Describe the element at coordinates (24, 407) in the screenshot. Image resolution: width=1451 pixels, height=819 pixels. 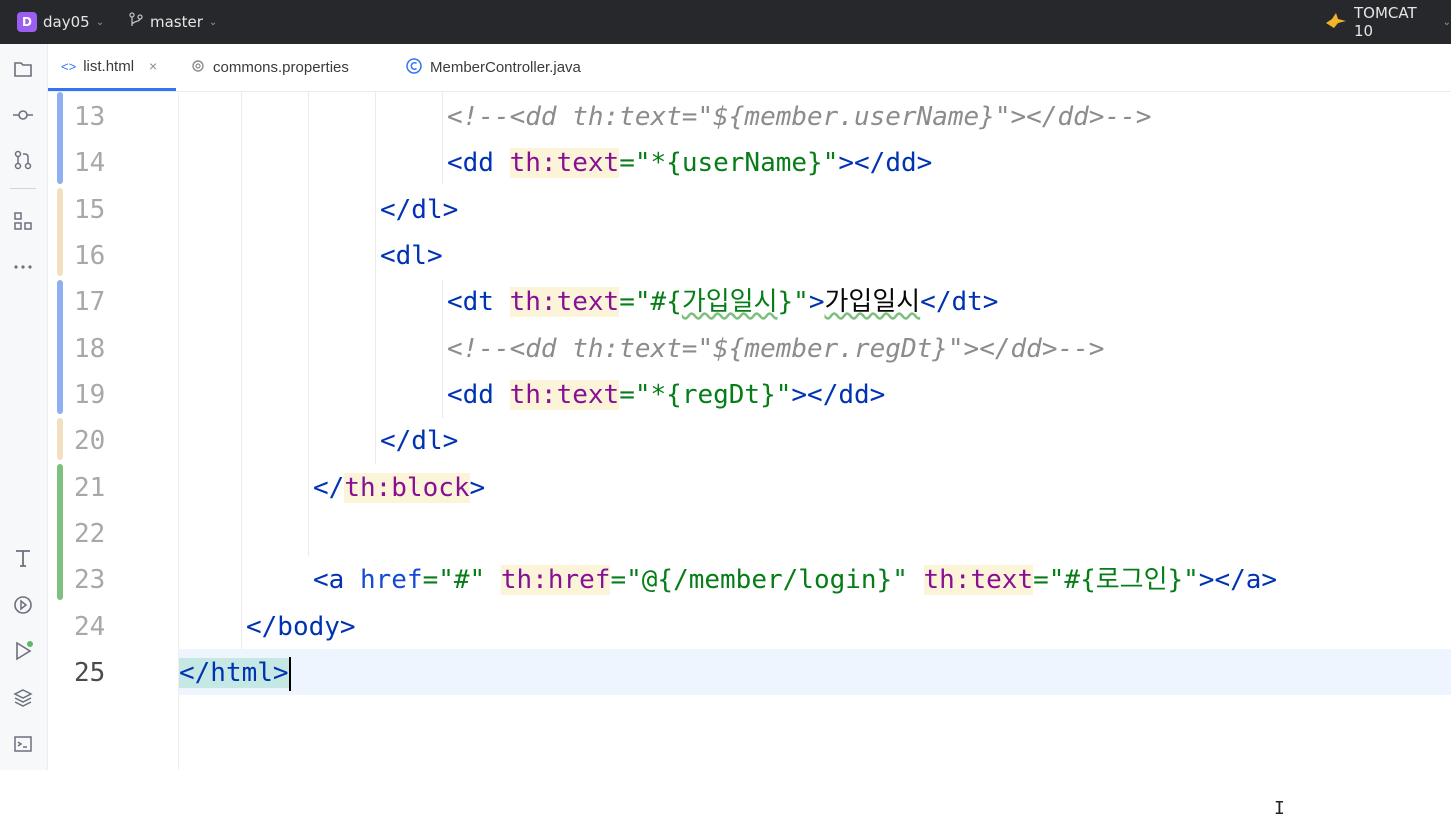
I see `tool-window-strip` at that location.